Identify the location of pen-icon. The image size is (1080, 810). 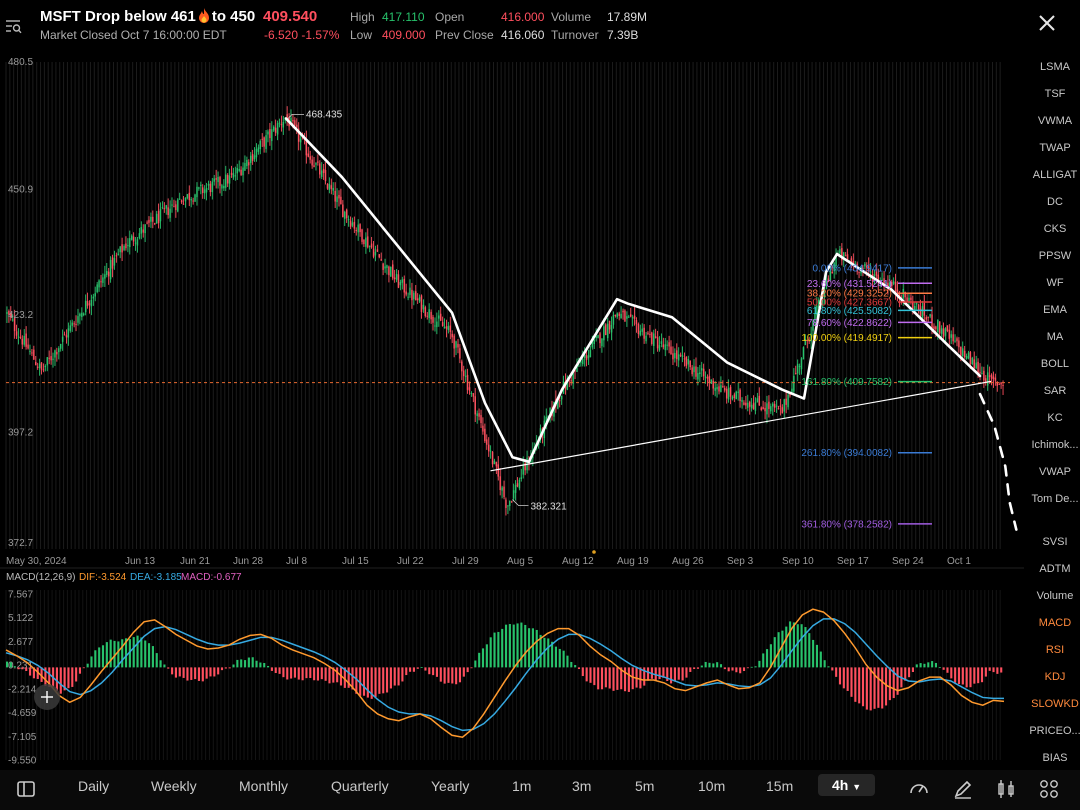
(963, 789).